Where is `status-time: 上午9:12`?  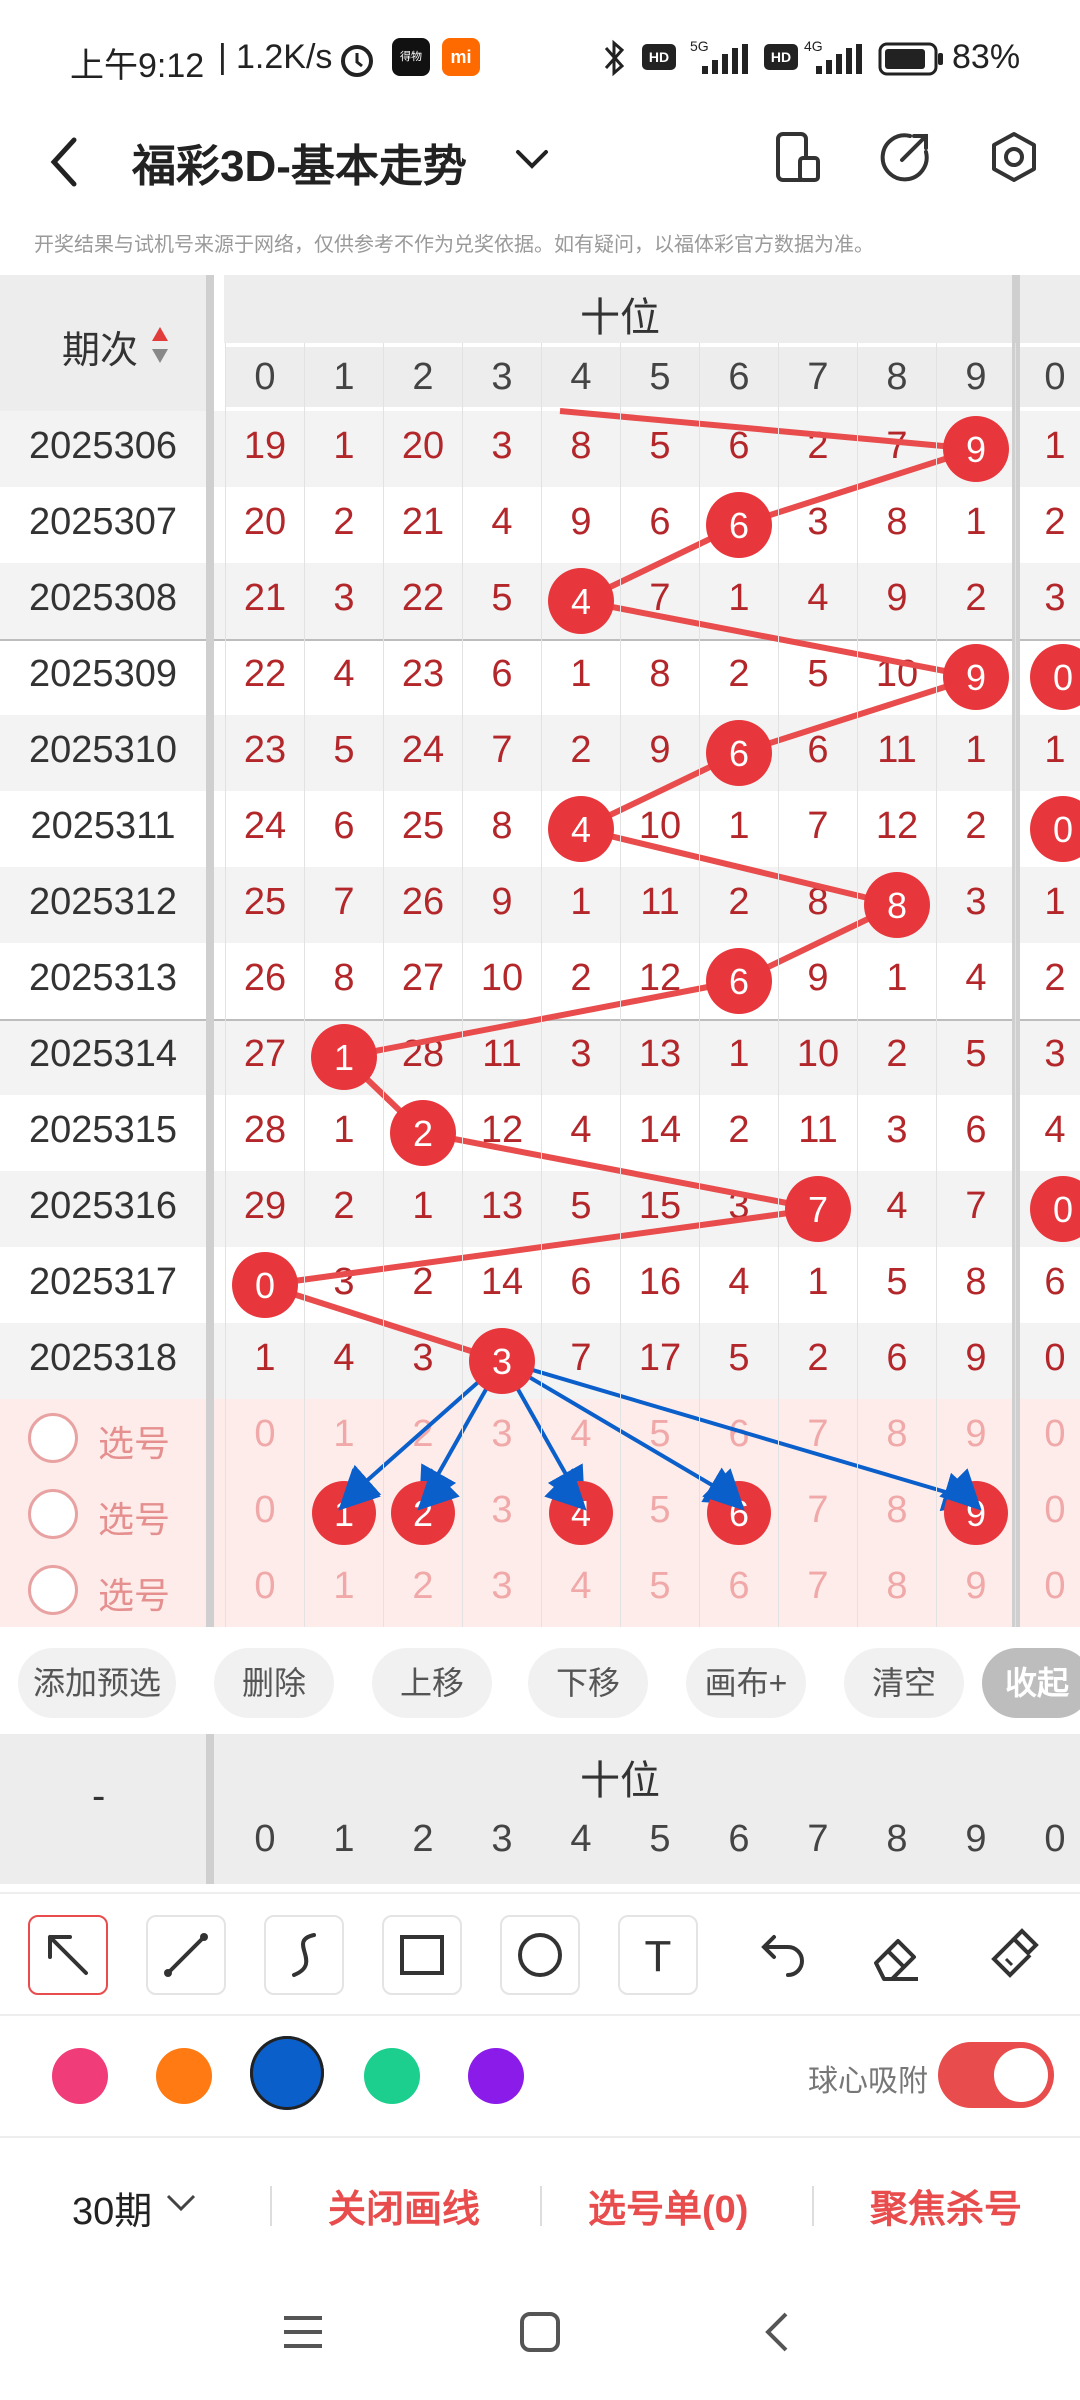
status-time: 上午9:12 is located at coordinates (137, 66).